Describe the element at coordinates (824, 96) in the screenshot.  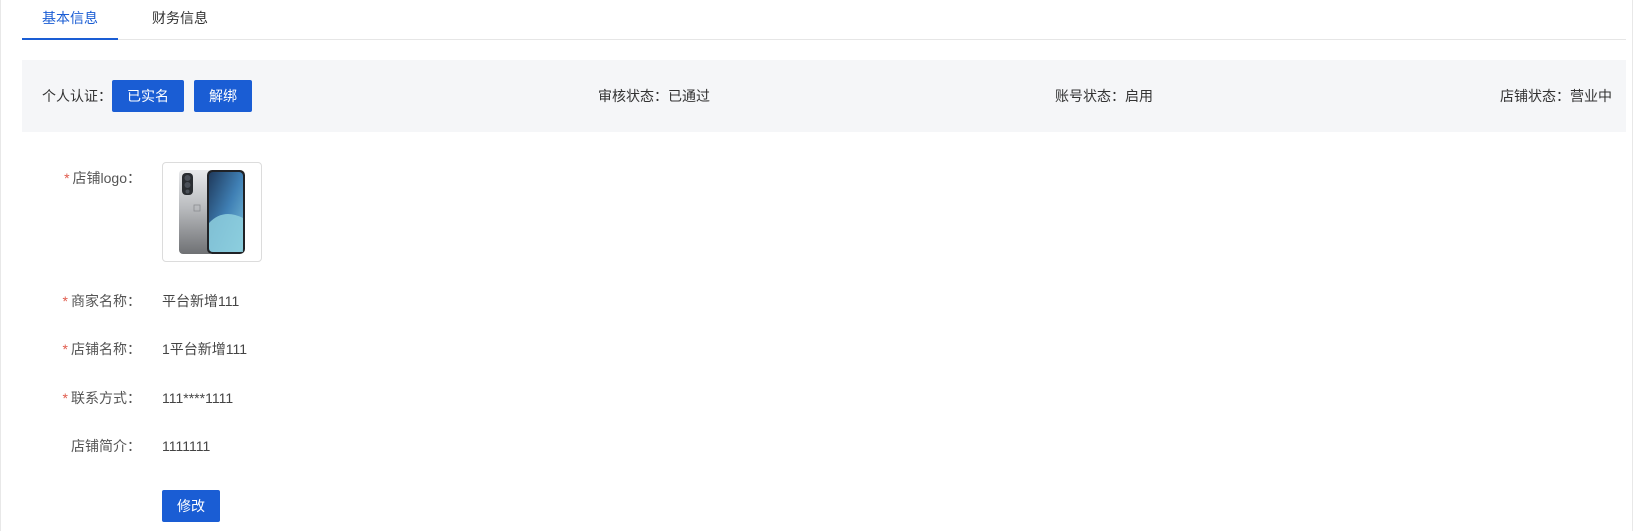
I see `status-bar: 个人认证： 已实名 解绑 审核状态：已通过 账号状态：启用 店铺状态：营业中` at that location.